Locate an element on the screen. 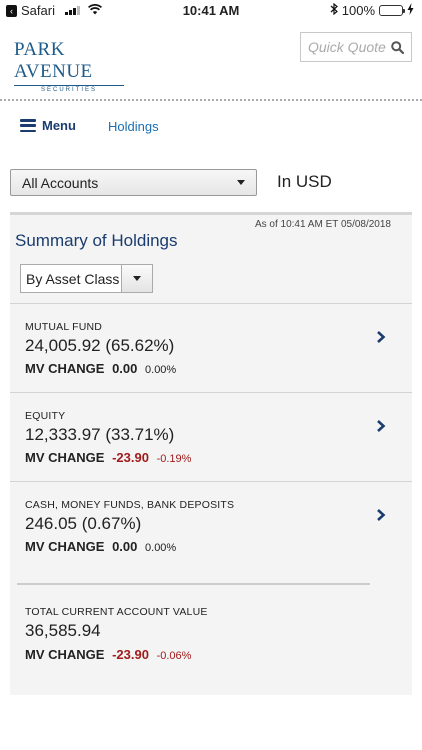 The height and width of the screenshot is (750, 422). mv-change-percent: -0.06% is located at coordinates (174, 656).